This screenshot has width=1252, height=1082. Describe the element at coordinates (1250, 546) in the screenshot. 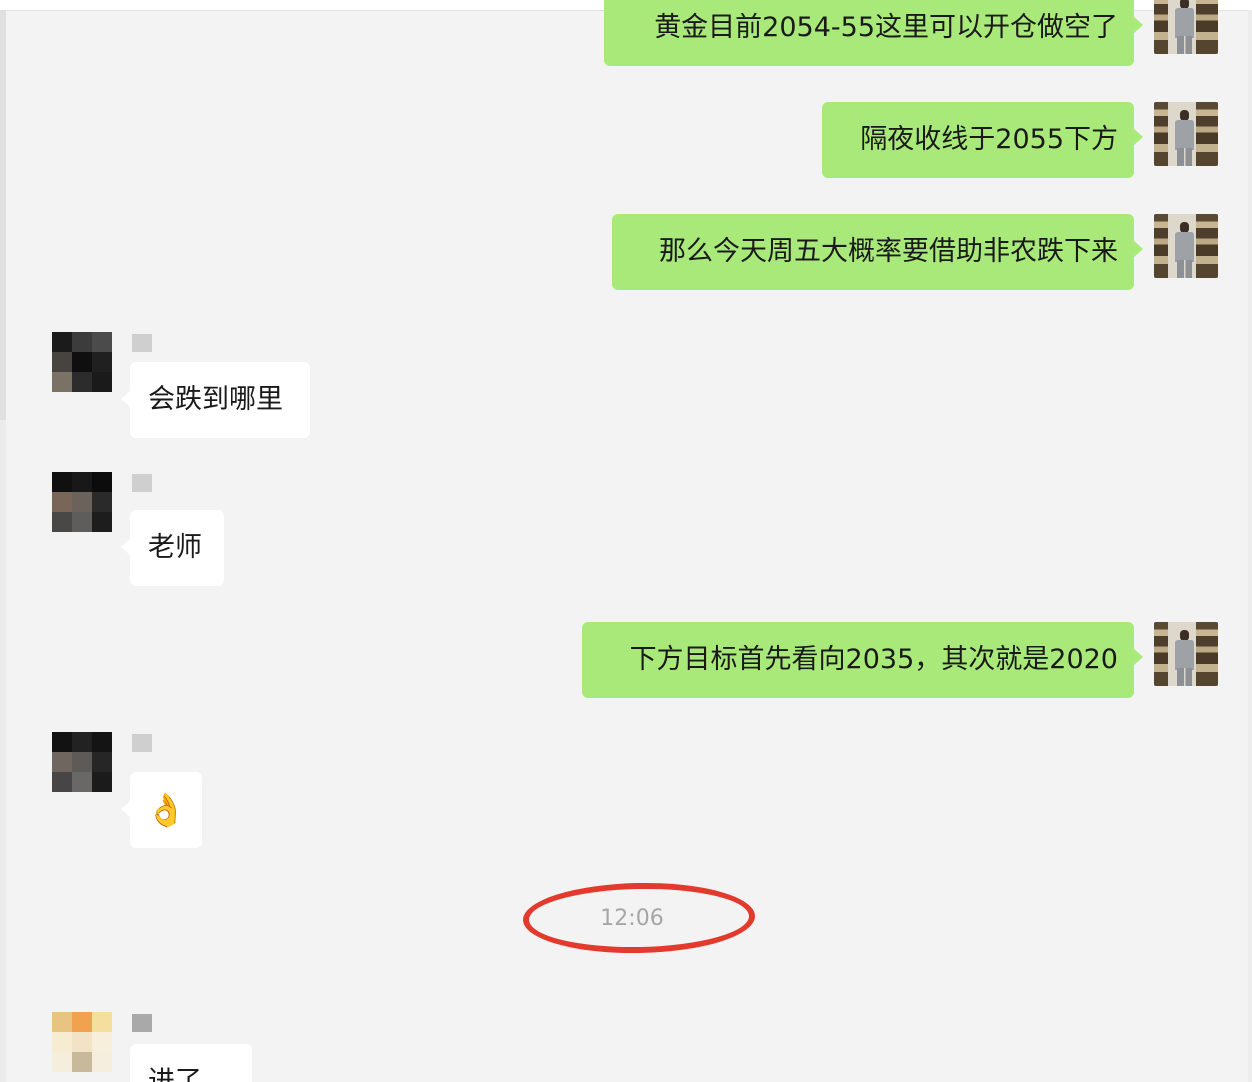

I see `right-edge` at that location.